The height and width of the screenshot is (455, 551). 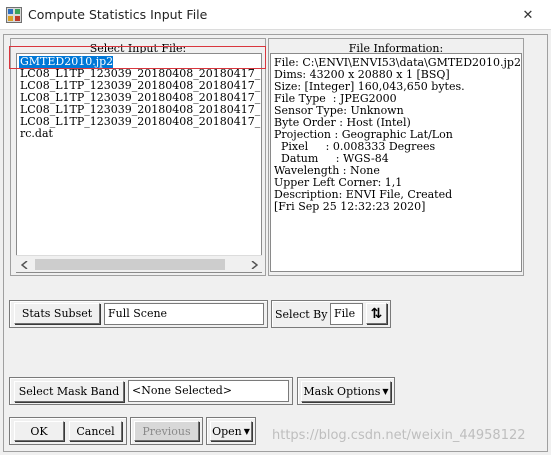 I want to click on file-list-hscrollbar, so click(x=139, y=263).